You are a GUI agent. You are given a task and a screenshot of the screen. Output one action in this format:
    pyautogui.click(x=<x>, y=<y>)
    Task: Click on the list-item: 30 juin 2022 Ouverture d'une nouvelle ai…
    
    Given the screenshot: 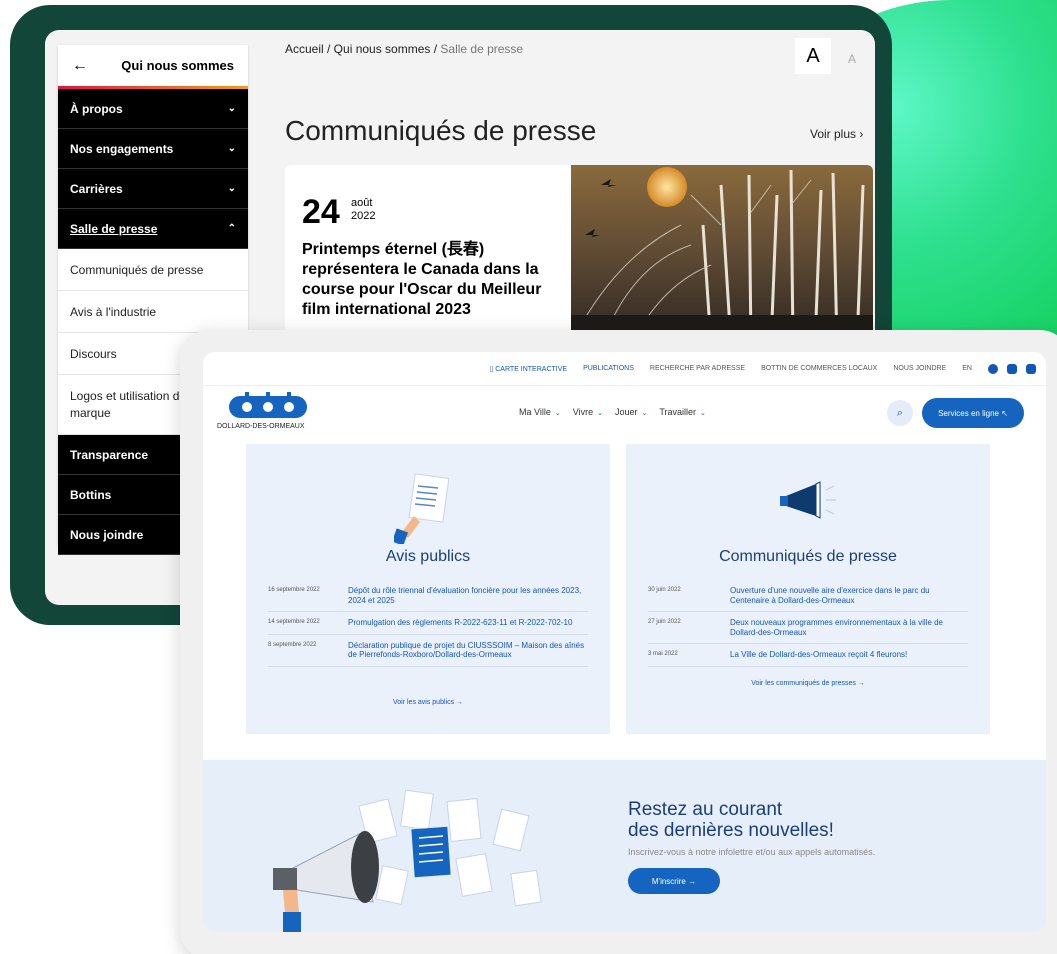 What is the action you would take?
    pyautogui.click(x=808, y=596)
    